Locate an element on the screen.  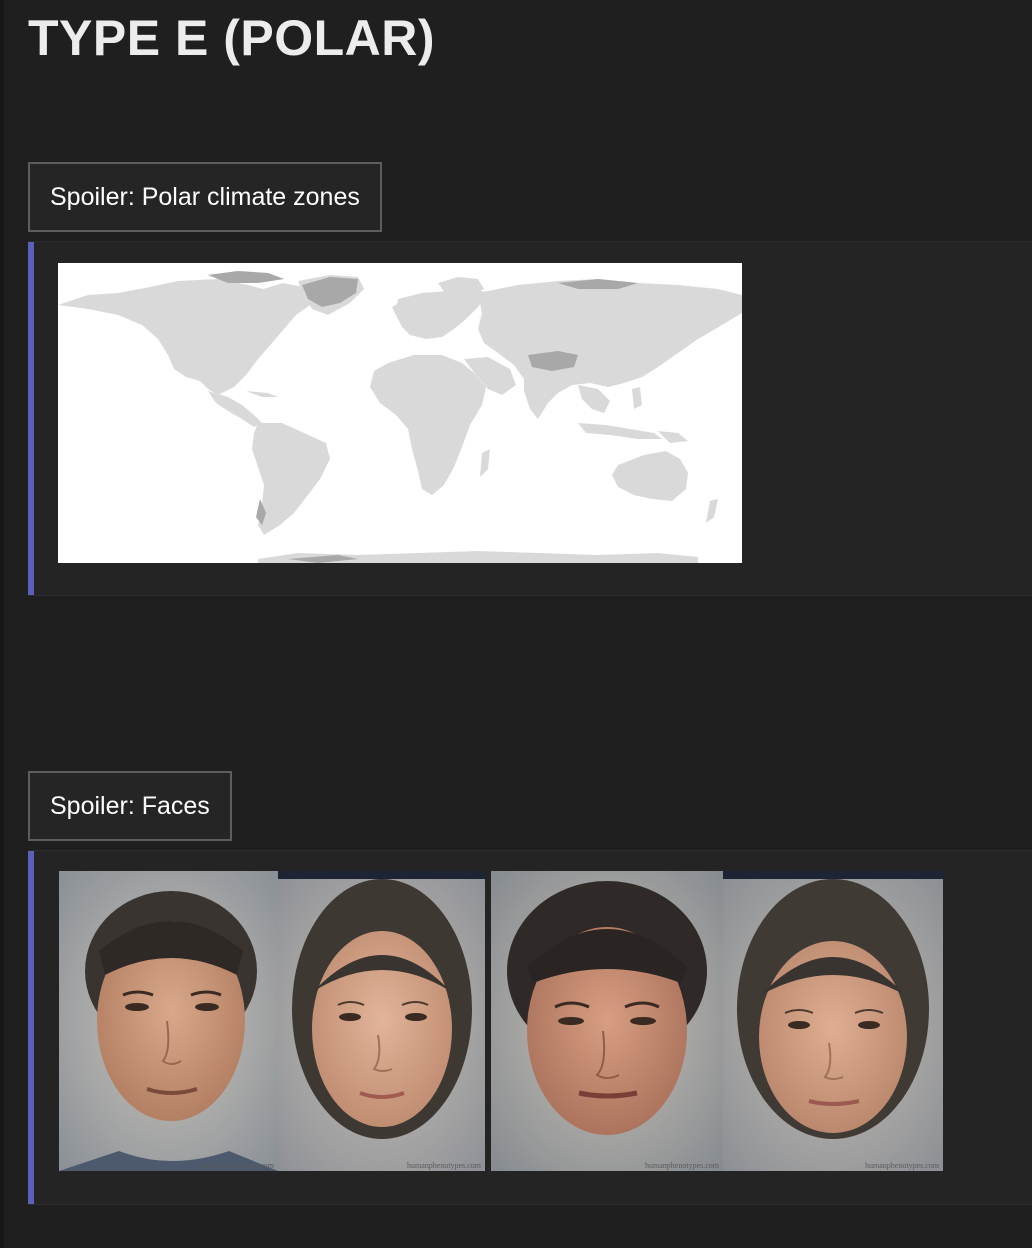
face-image-1: humanphenotypes.com is located at coordinates (168, 1021).